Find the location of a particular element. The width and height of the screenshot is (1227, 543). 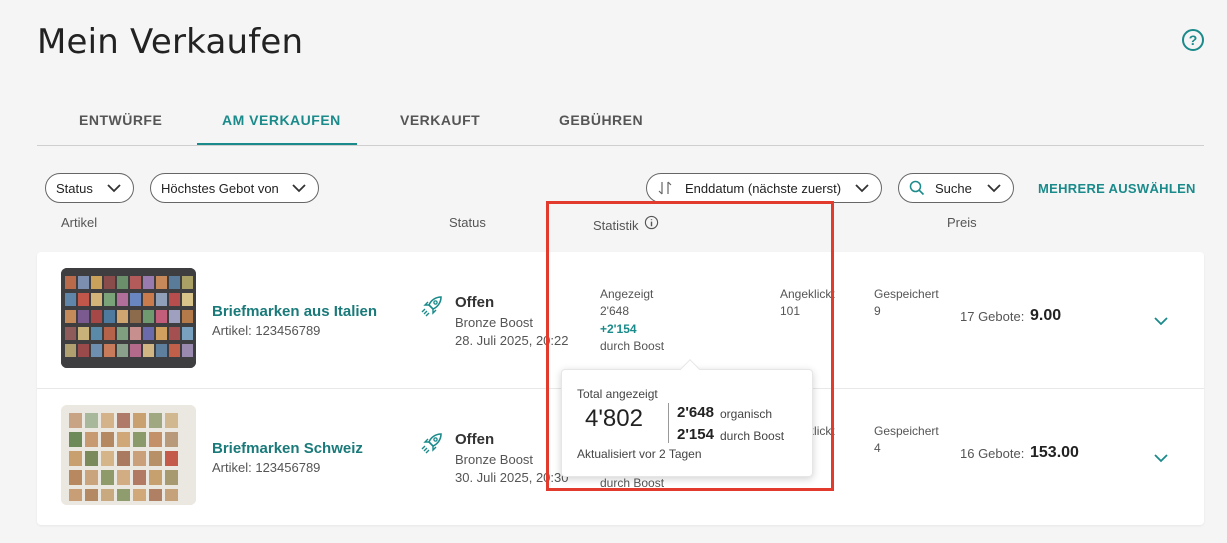

status-filter-label: Status is located at coordinates (74, 188).